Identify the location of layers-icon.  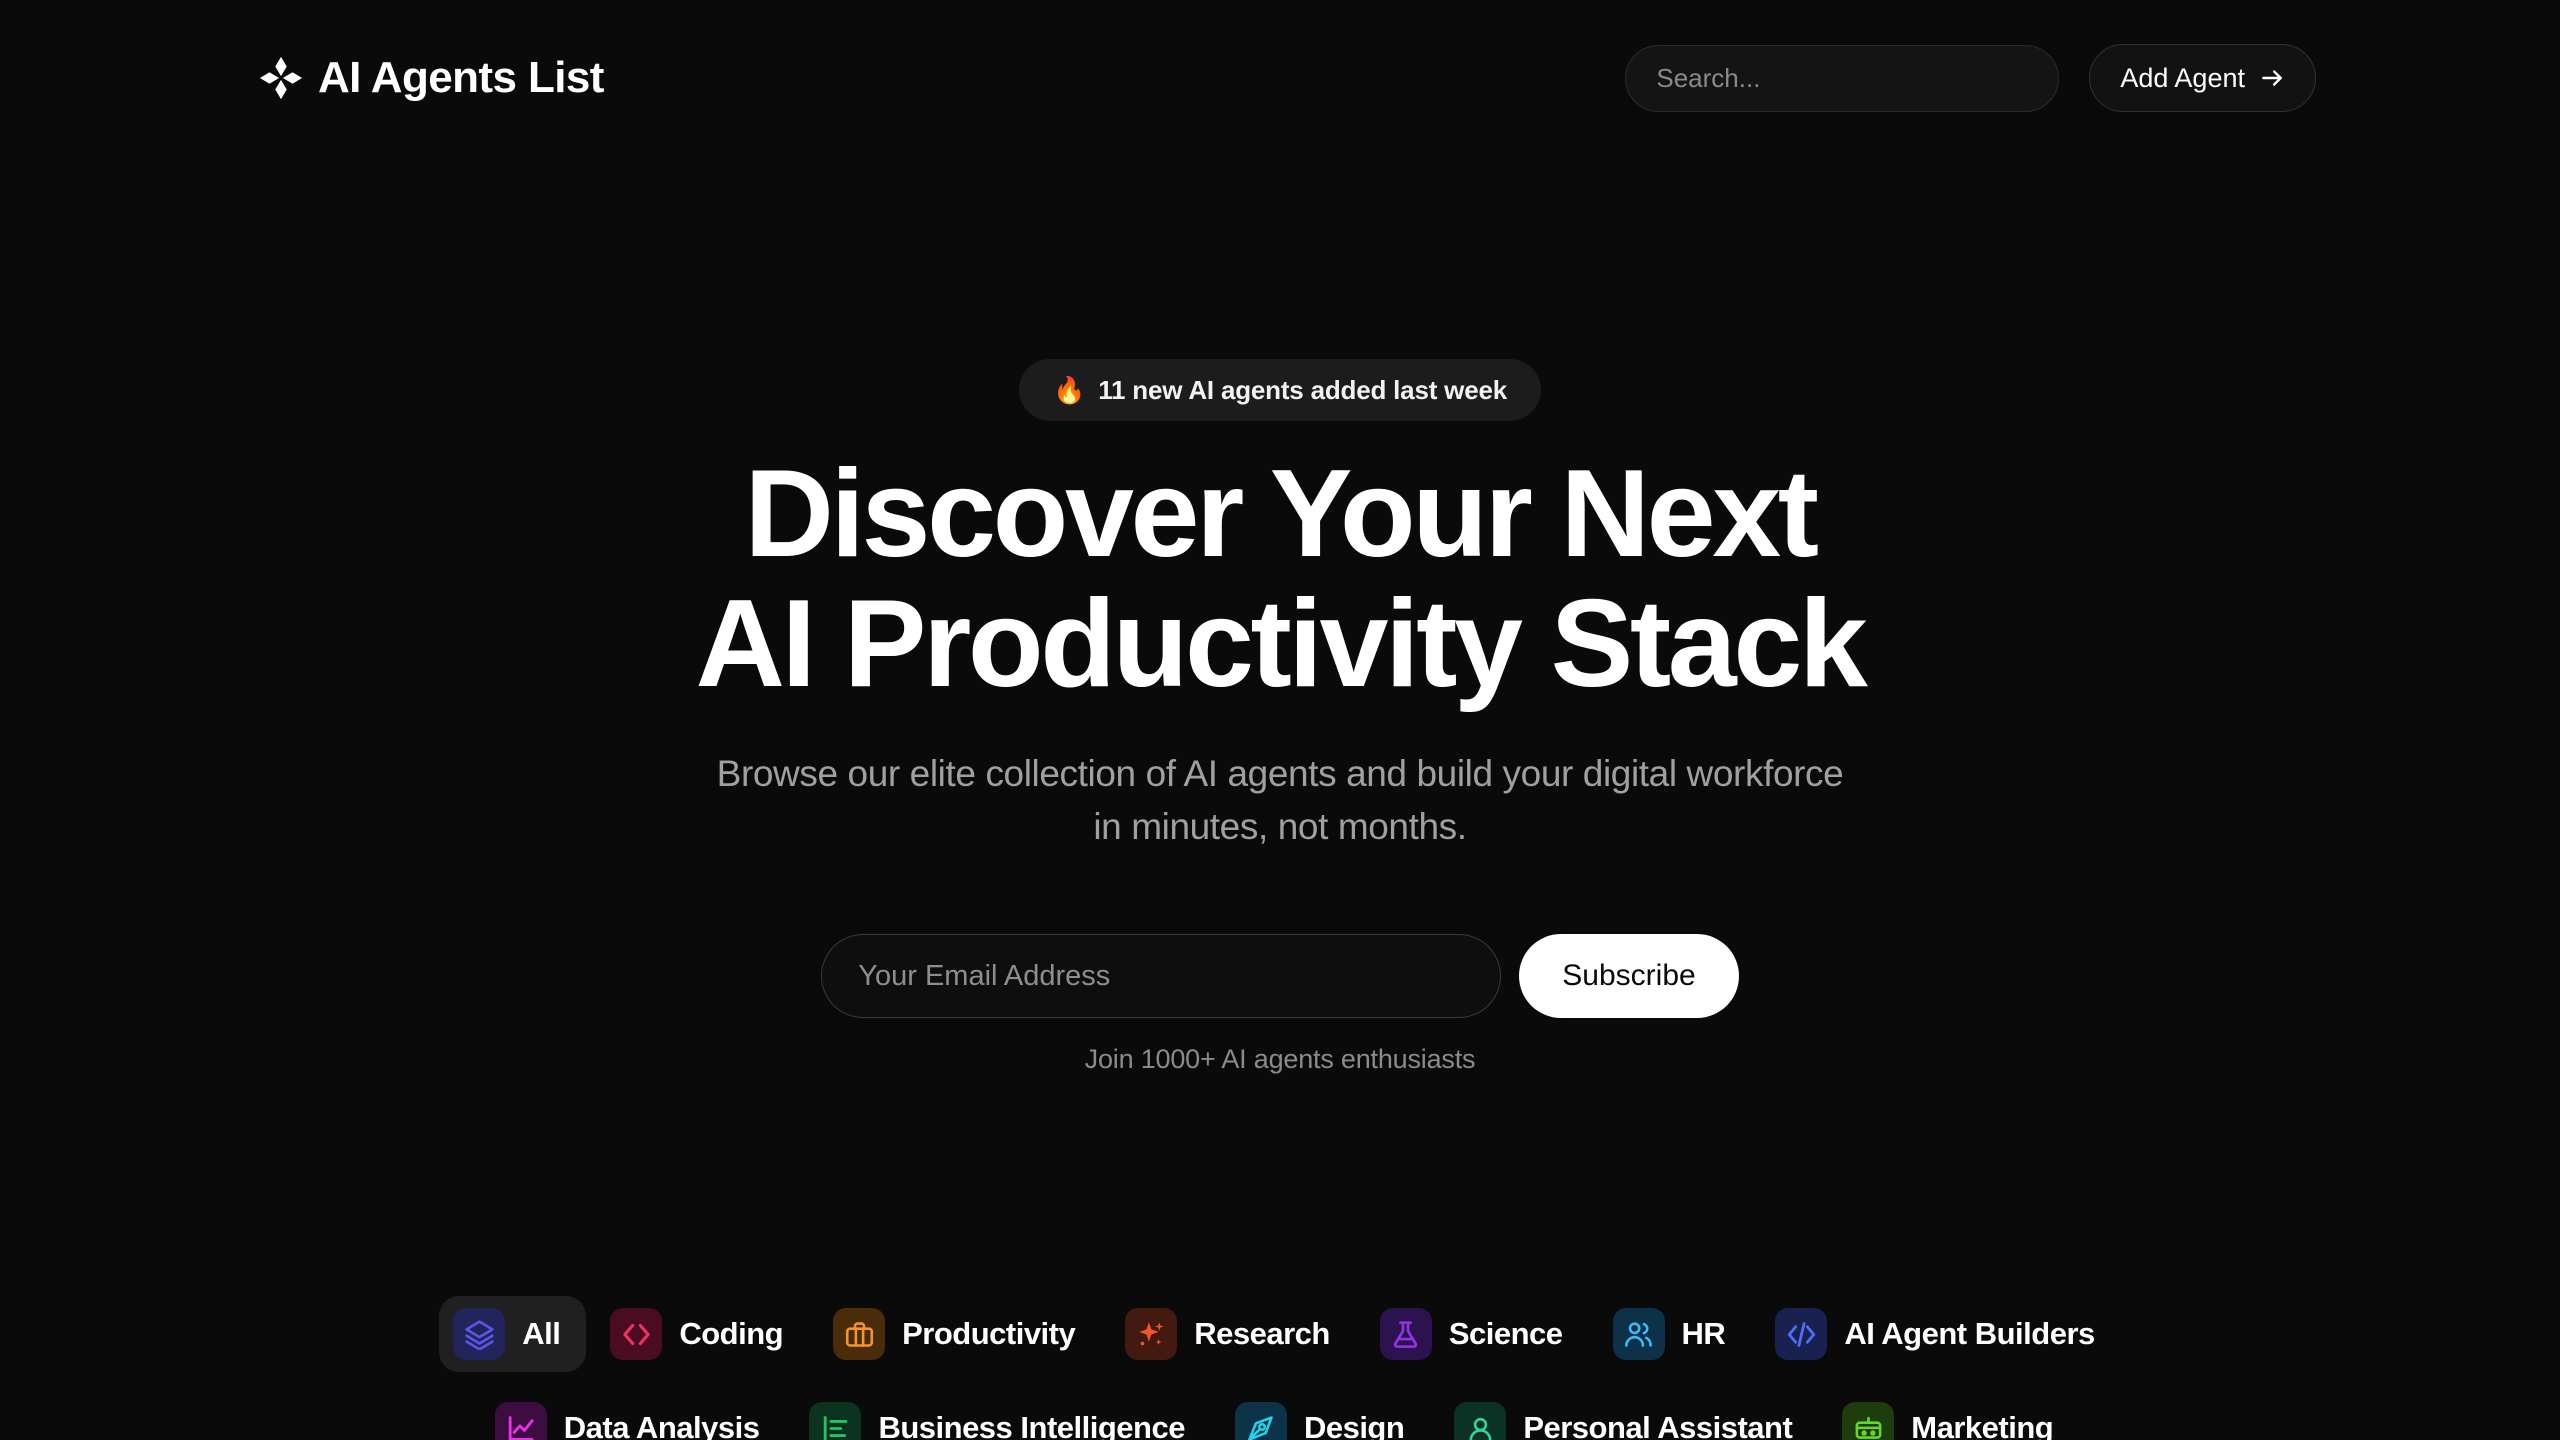
(479, 1334).